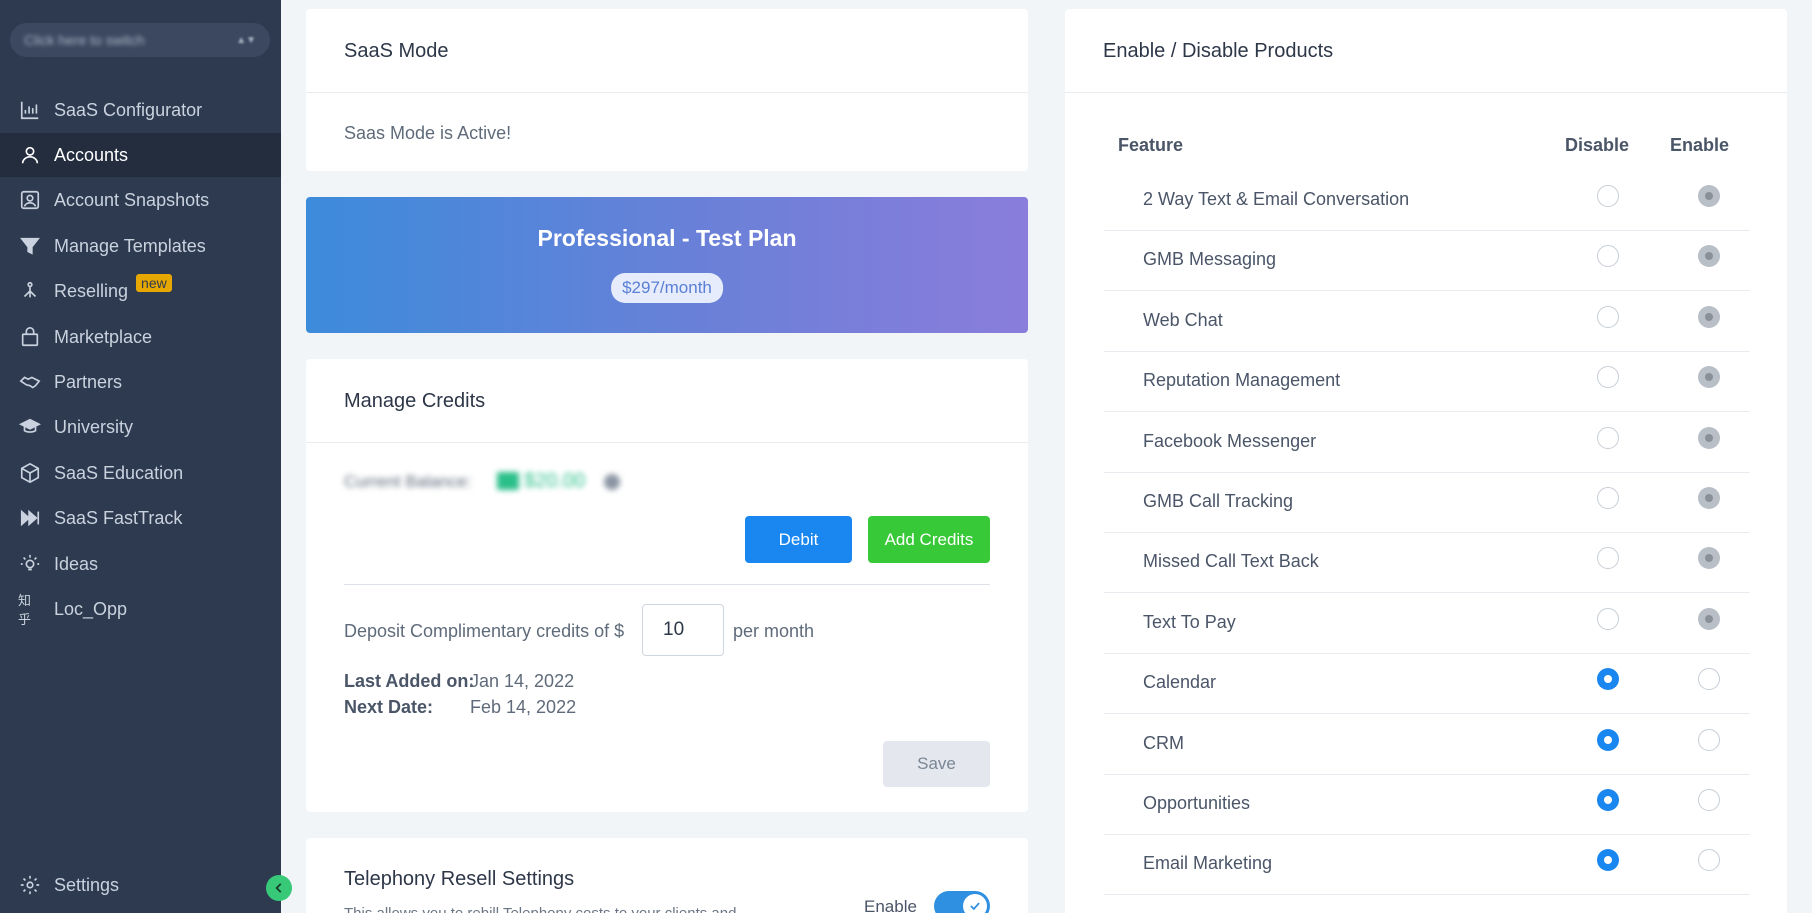 The width and height of the screenshot is (1812, 913). I want to click on table-row: Email Marketing, so click(1427, 865).